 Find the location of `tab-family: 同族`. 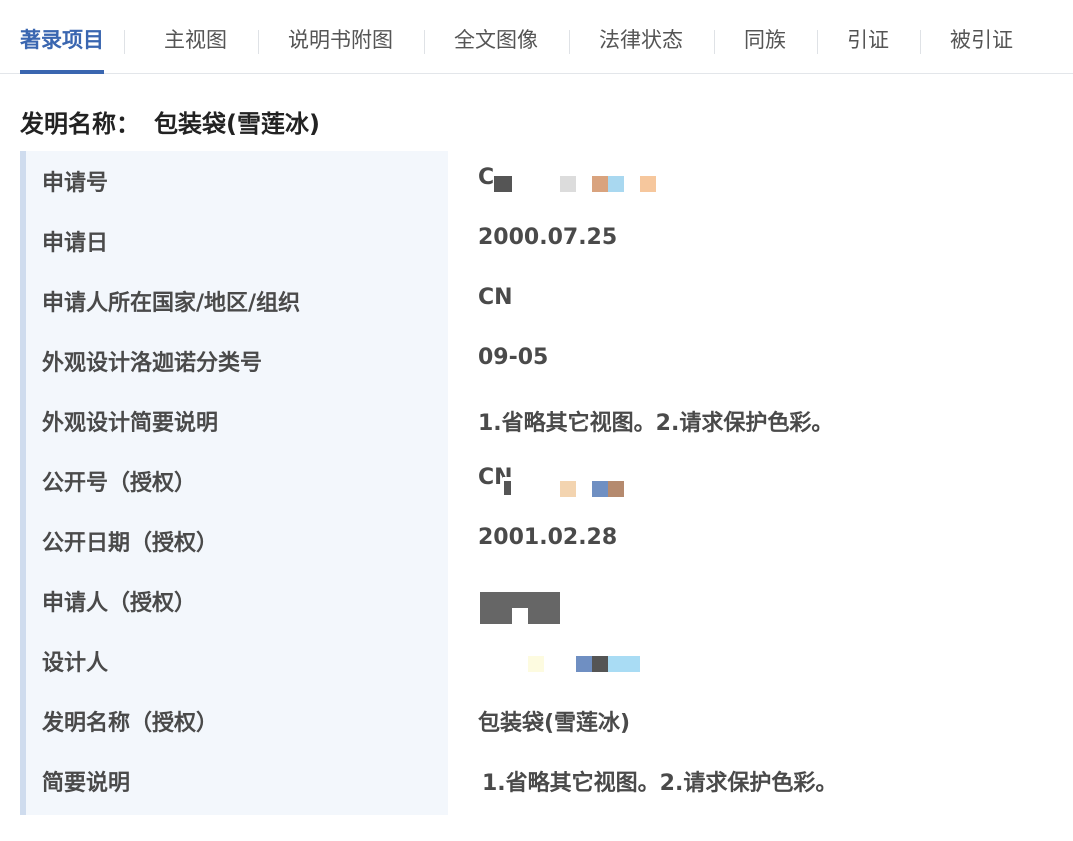

tab-family: 同族 is located at coordinates (765, 37).